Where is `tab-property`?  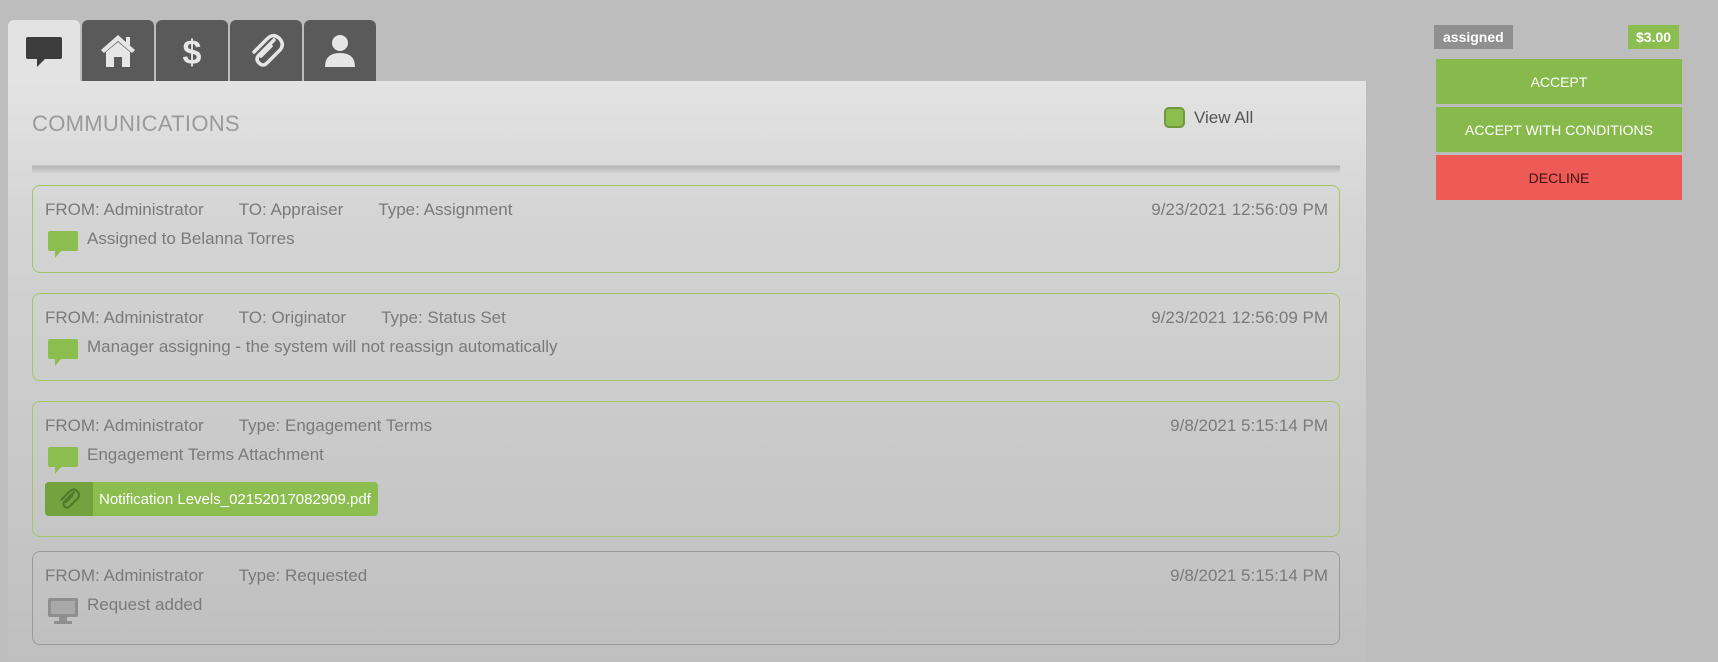
tab-property is located at coordinates (118, 51).